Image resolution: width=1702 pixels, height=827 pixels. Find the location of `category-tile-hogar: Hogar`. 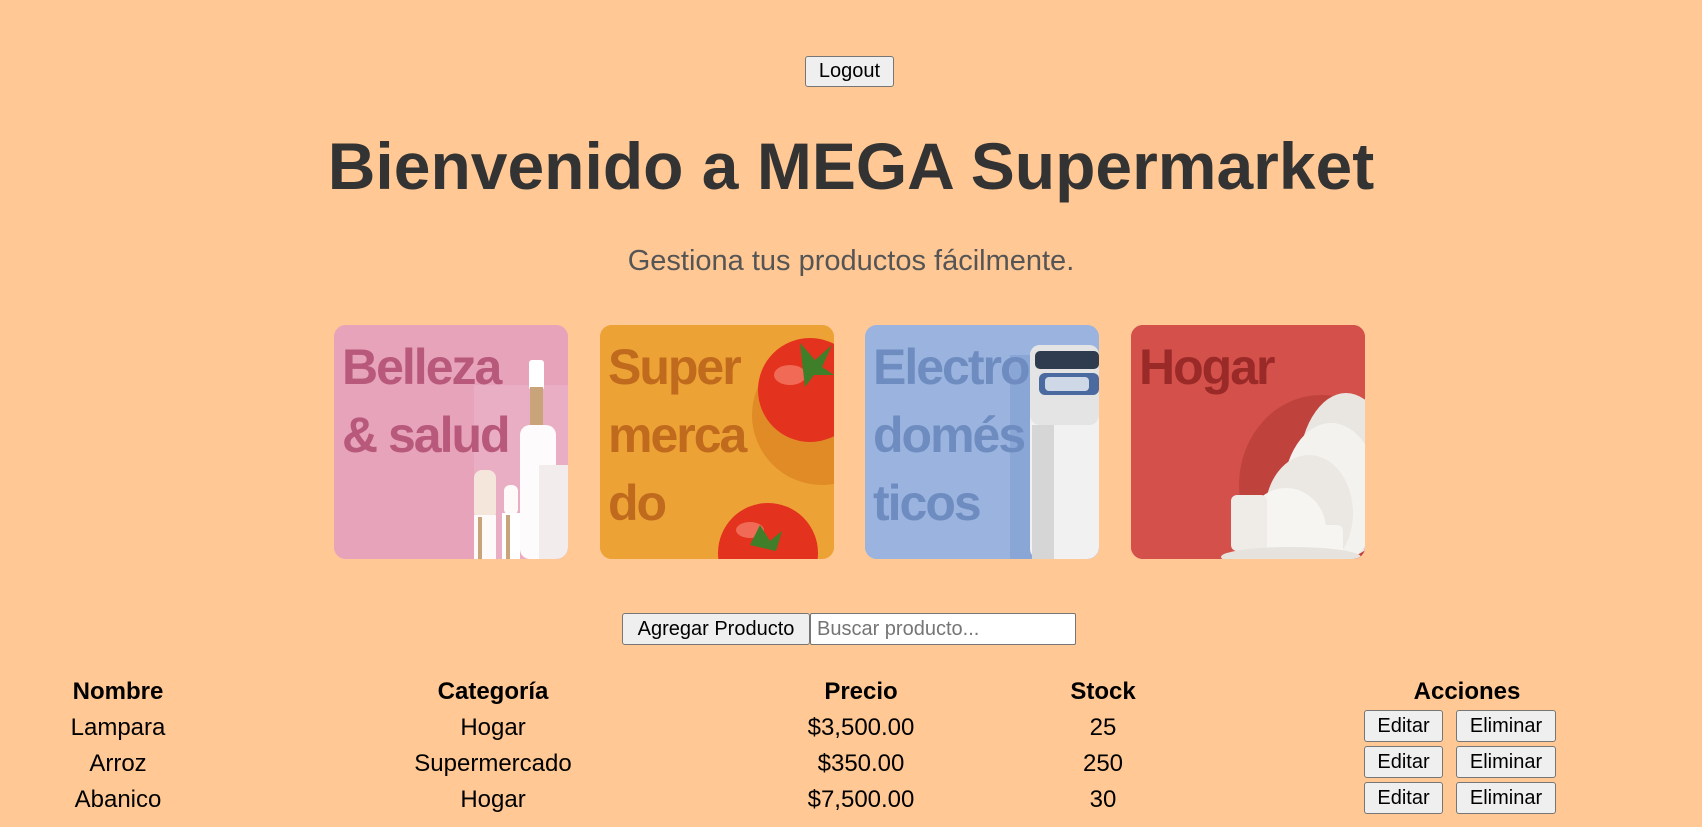

category-tile-hogar: Hogar is located at coordinates (1248, 442).